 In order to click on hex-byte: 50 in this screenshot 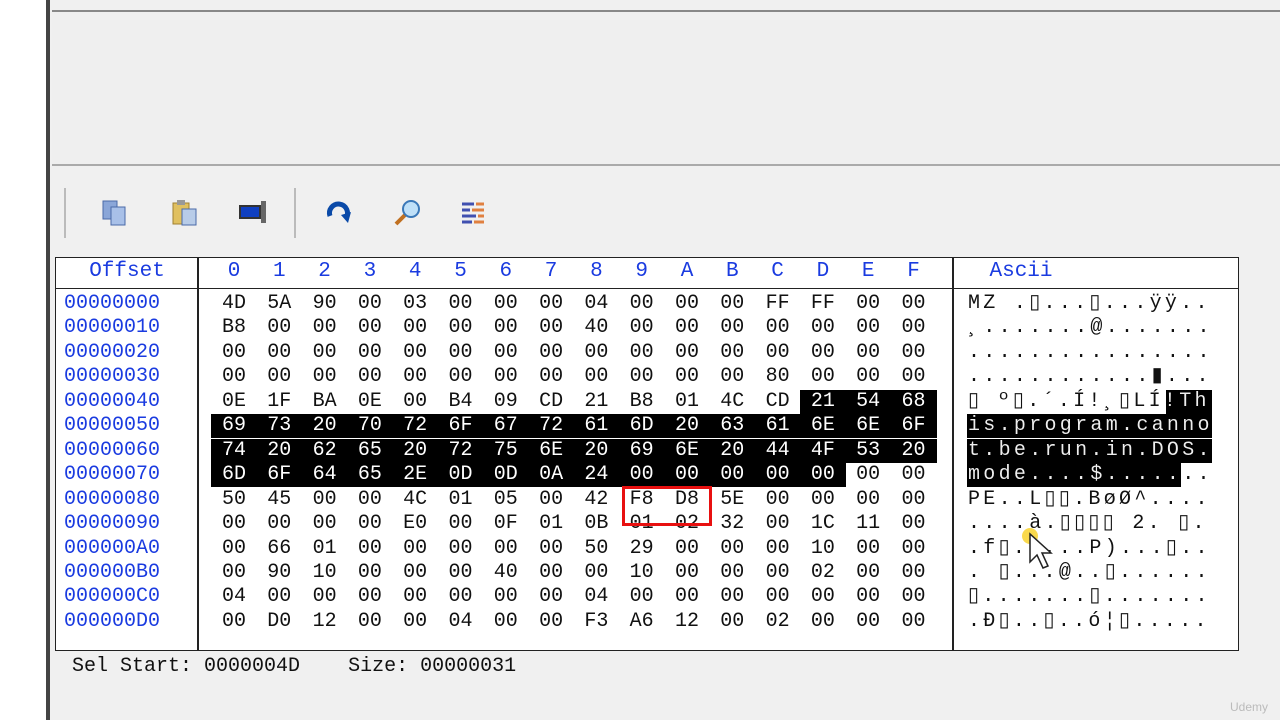, I will do `click(234, 500)`.